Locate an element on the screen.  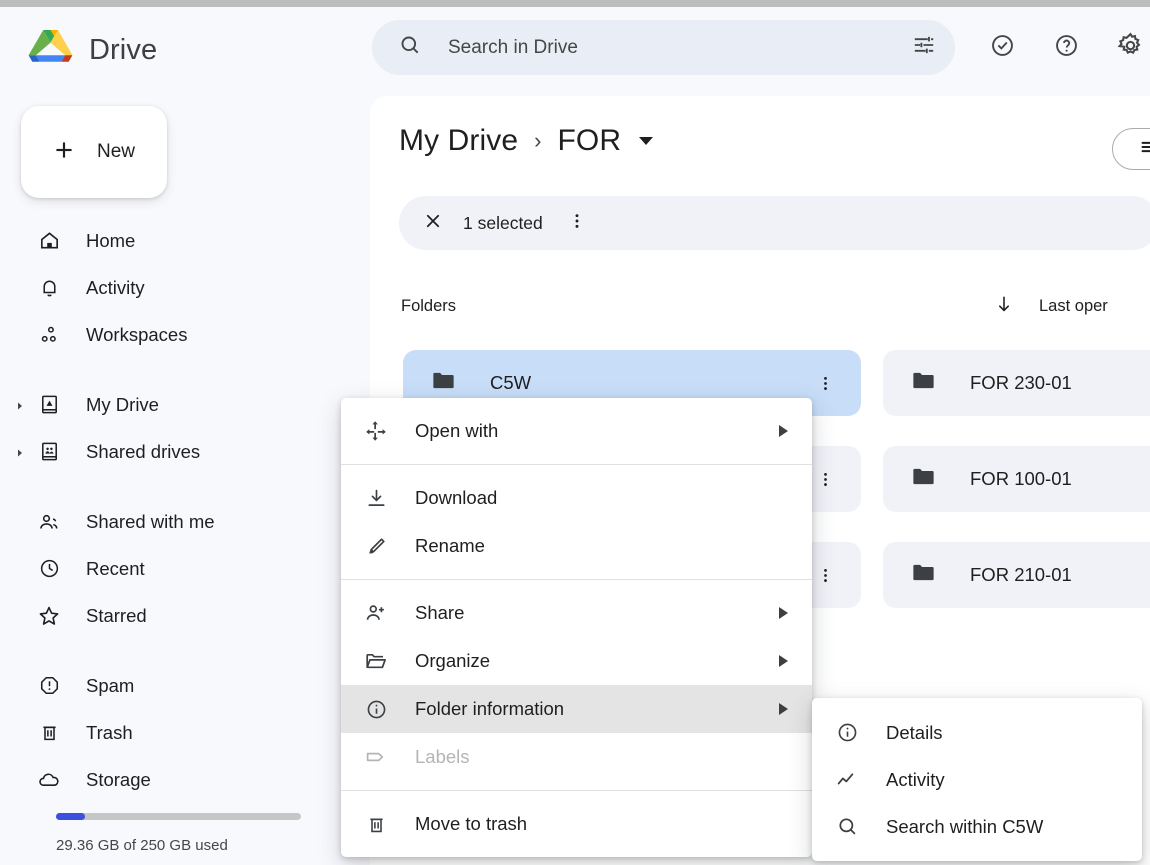
trash-icon is located at coordinates (376, 824).